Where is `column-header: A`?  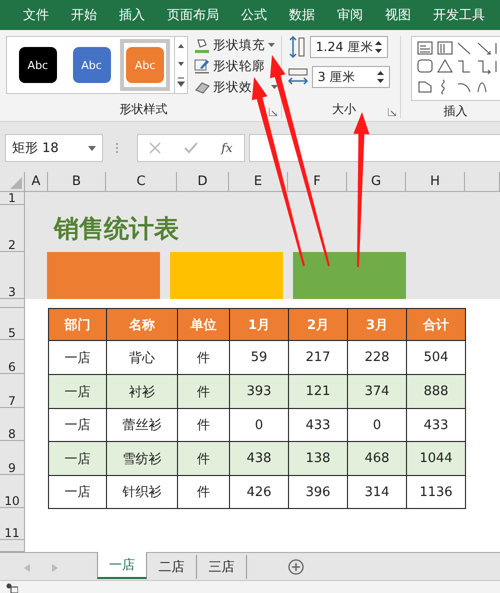
column-header: A is located at coordinates (36, 182).